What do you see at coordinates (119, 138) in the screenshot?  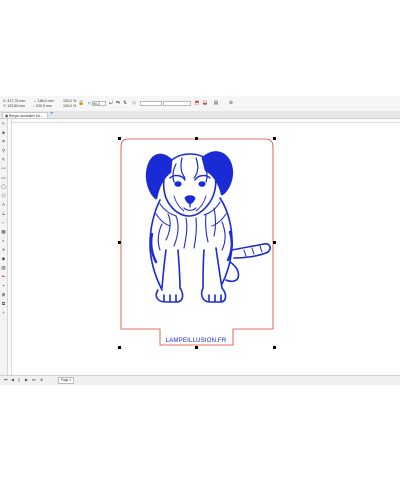 I see `handle-top-left` at bounding box center [119, 138].